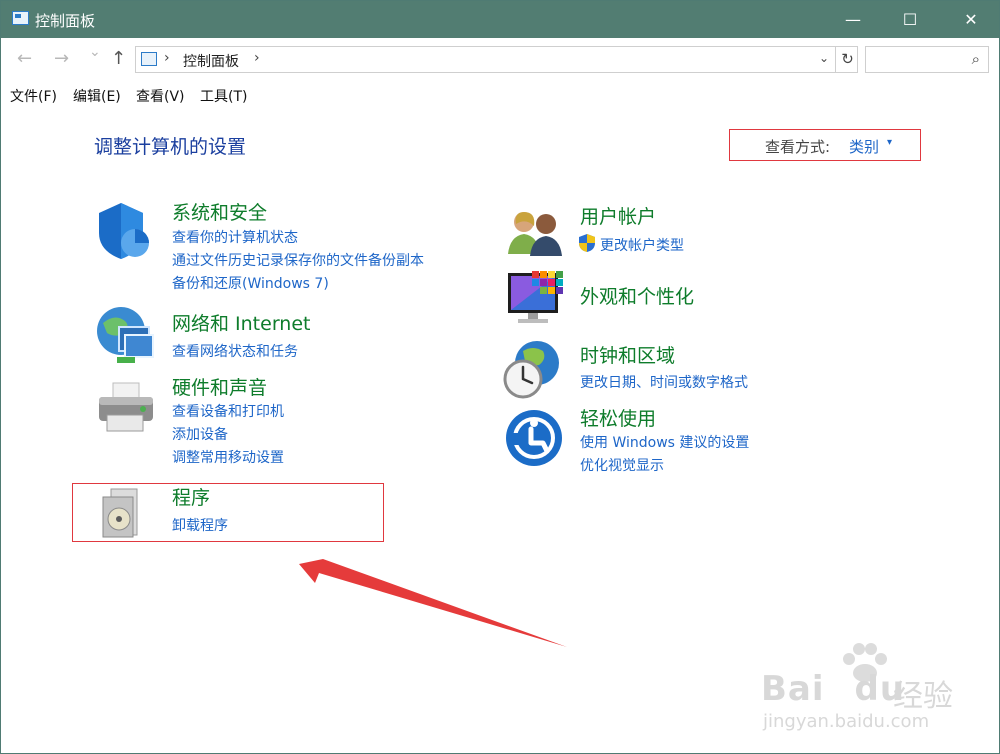 This screenshot has height=754, width=1000. Describe the element at coordinates (833, 689) in the screenshot. I see `watermark-brand: Bai du` at that location.